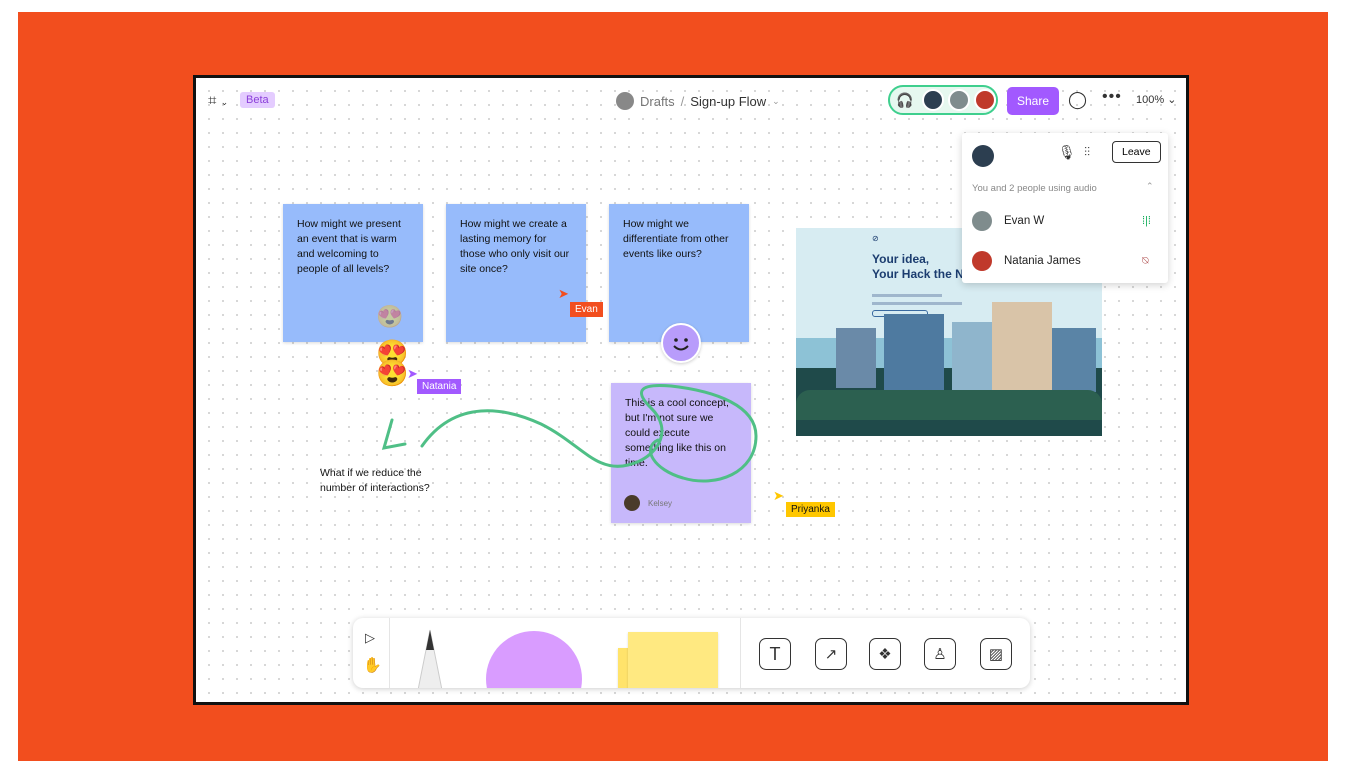 The height and width of the screenshot is (761, 1347). I want to click on participant-name: Natania James, so click(1042, 261).